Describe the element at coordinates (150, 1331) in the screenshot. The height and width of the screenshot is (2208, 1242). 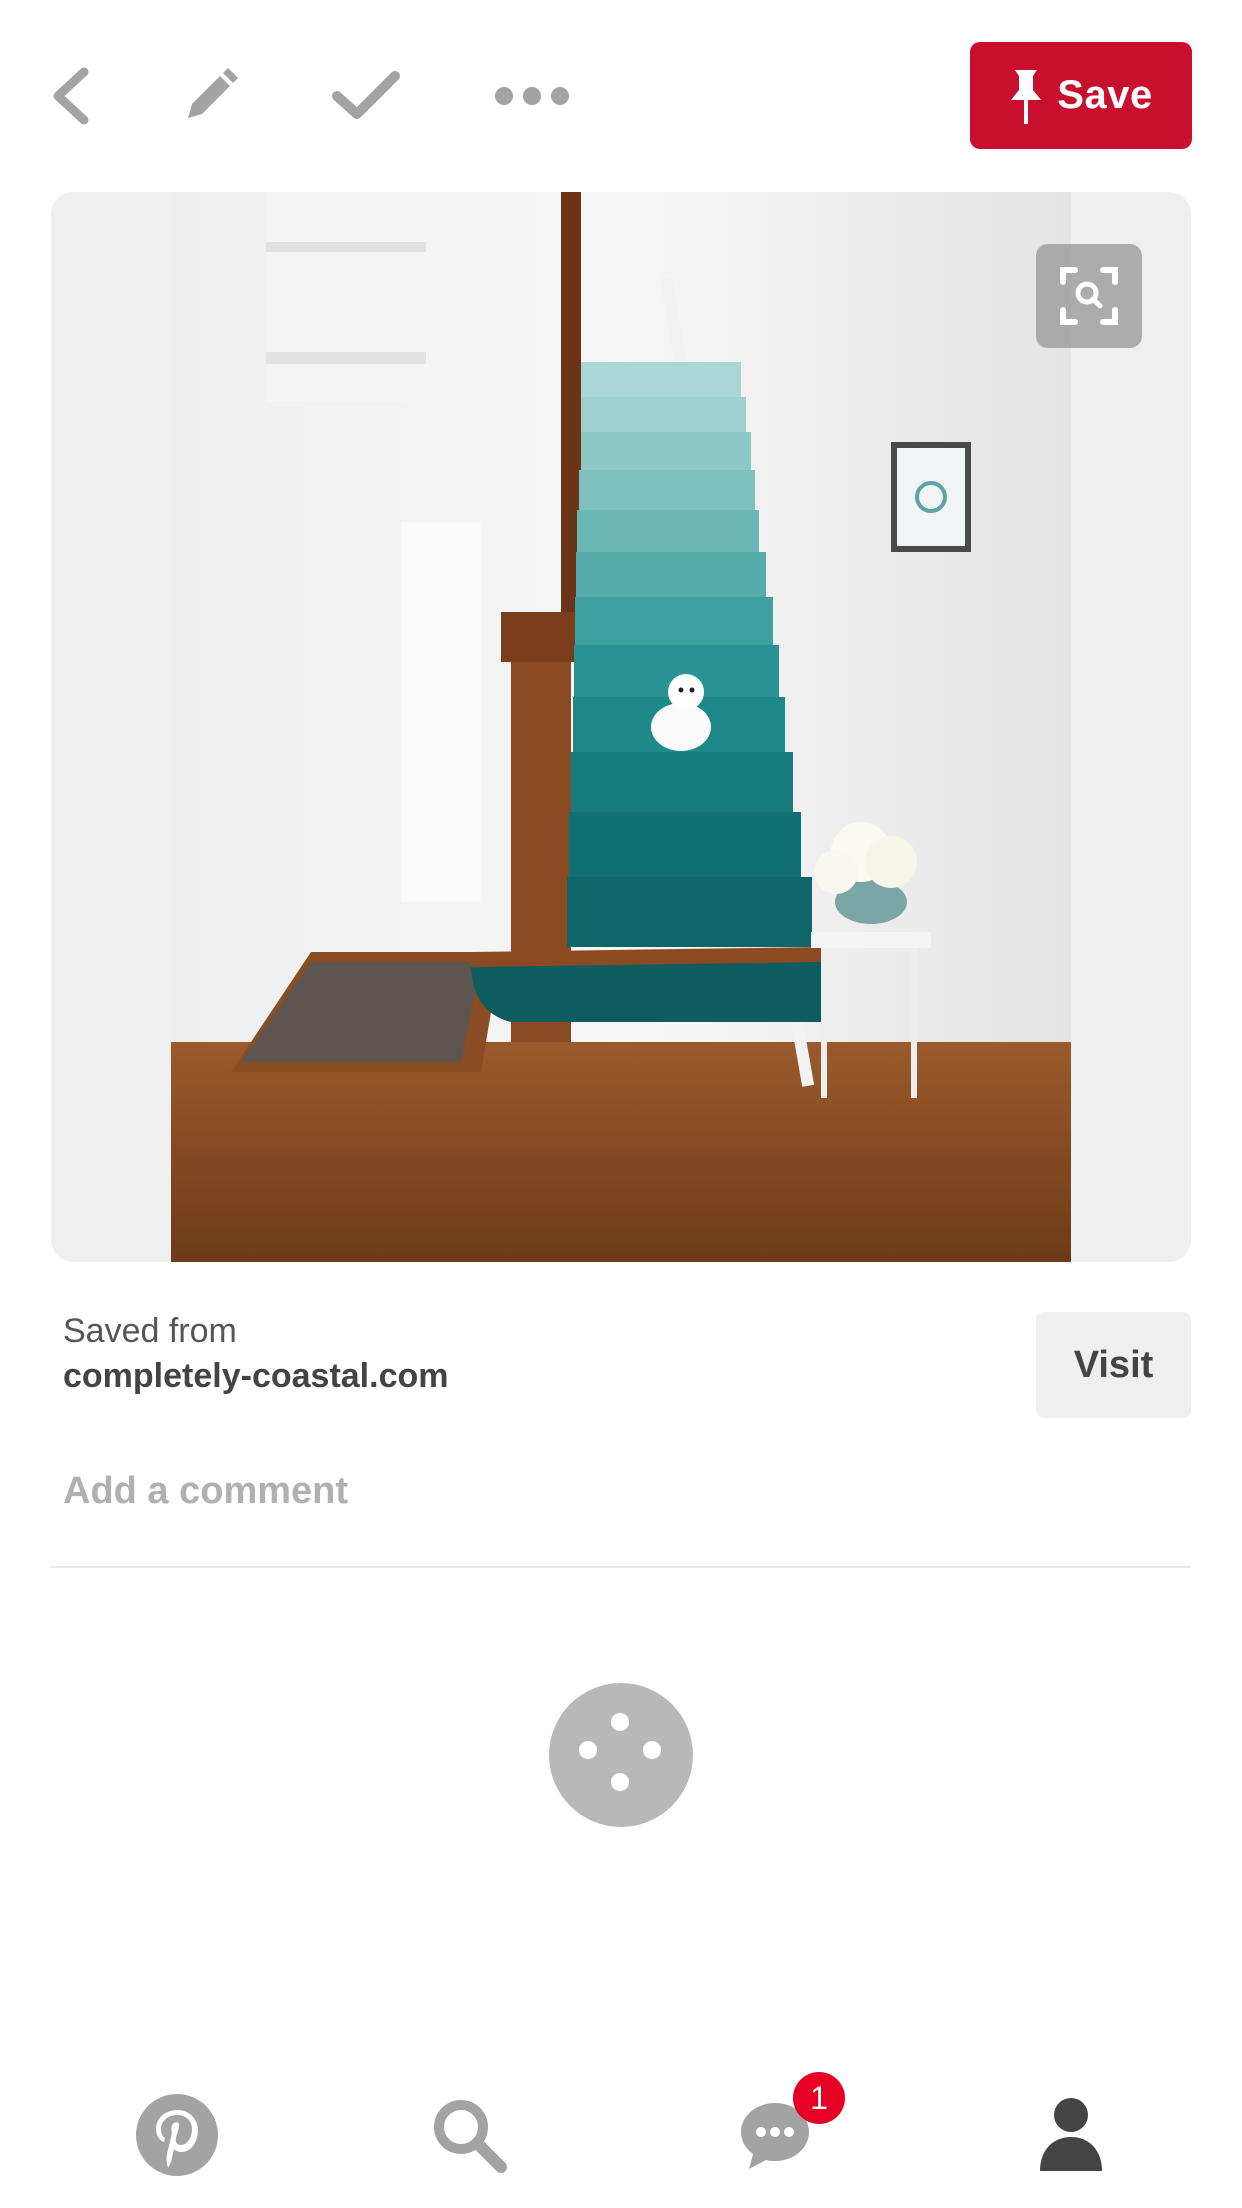
I see `saved-from-label: Saved from` at that location.